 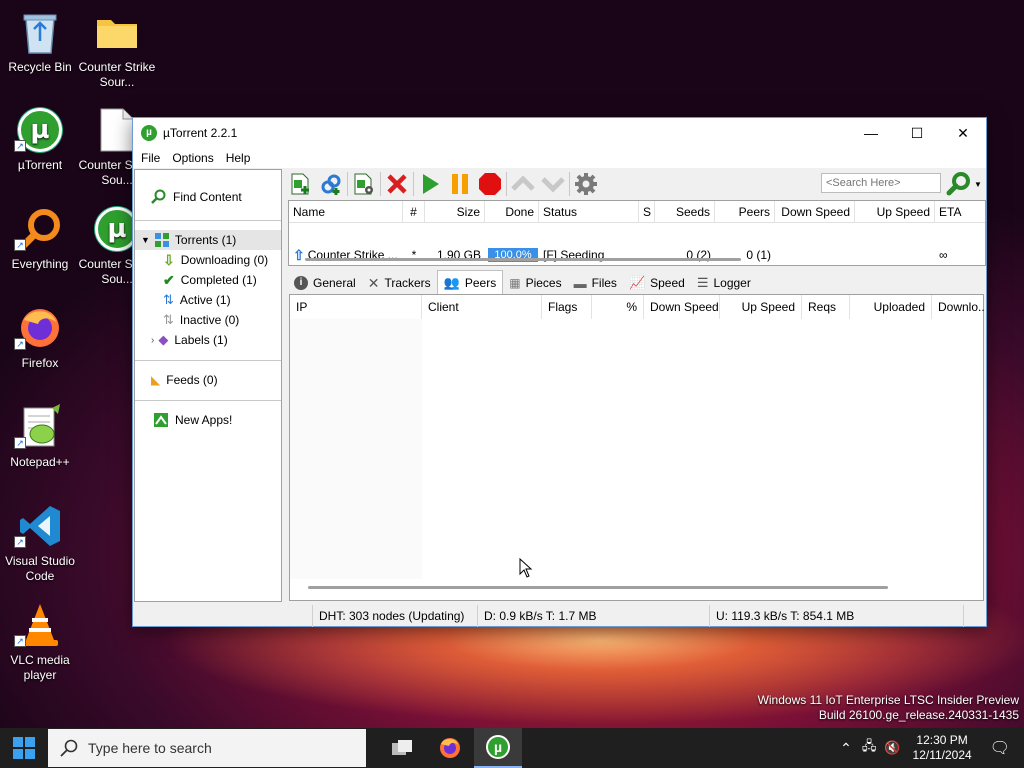 What do you see at coordinates (215, 260) in the screenshot?
I see `sidebar-item-downloading: ⇩ Downloading (0)` at bounding box center [215, 260].